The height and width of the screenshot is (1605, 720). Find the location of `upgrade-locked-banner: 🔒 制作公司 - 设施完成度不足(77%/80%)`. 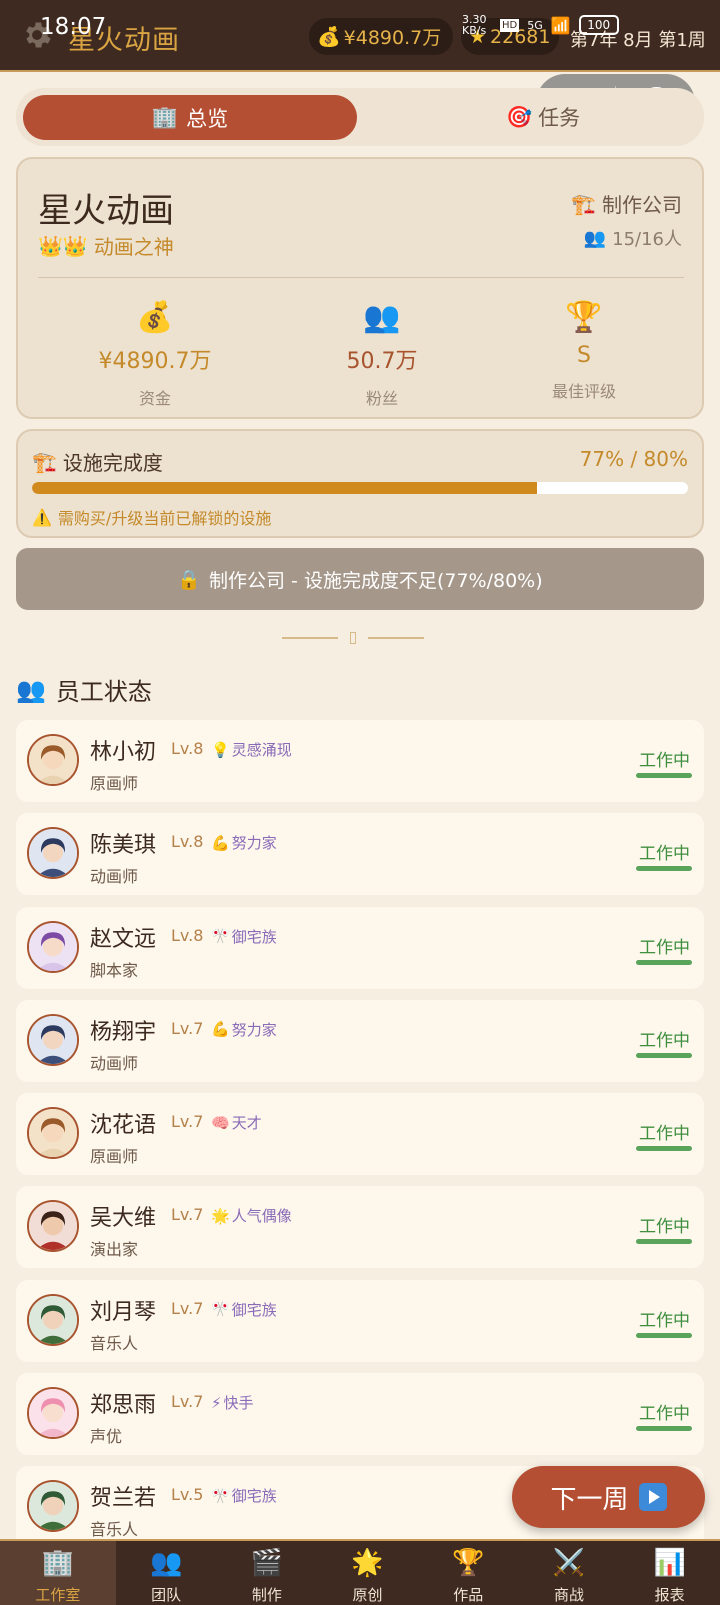

upgrade-locked-banner: 🔒 制作公司 - 设施完成度不足(77%/80%) is located at coordinates (360, 579).